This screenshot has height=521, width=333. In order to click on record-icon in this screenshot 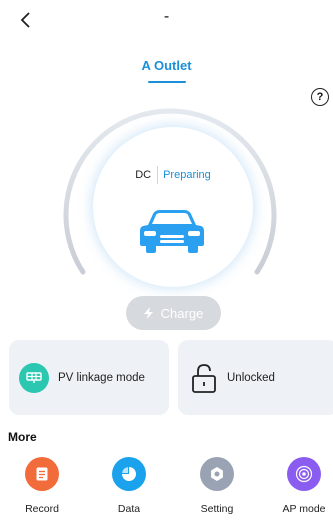, I will do `click(42, 474)`.